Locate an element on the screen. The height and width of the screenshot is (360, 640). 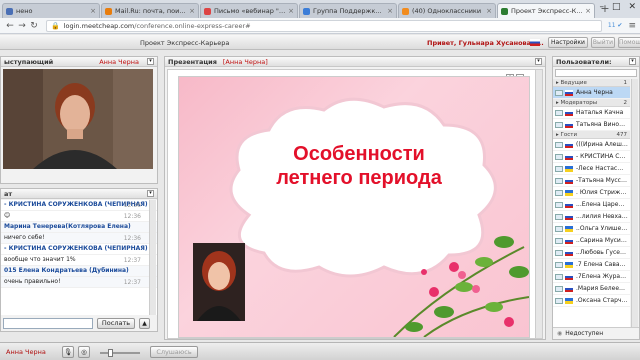
chat-input is located at coordinates (48, 323).